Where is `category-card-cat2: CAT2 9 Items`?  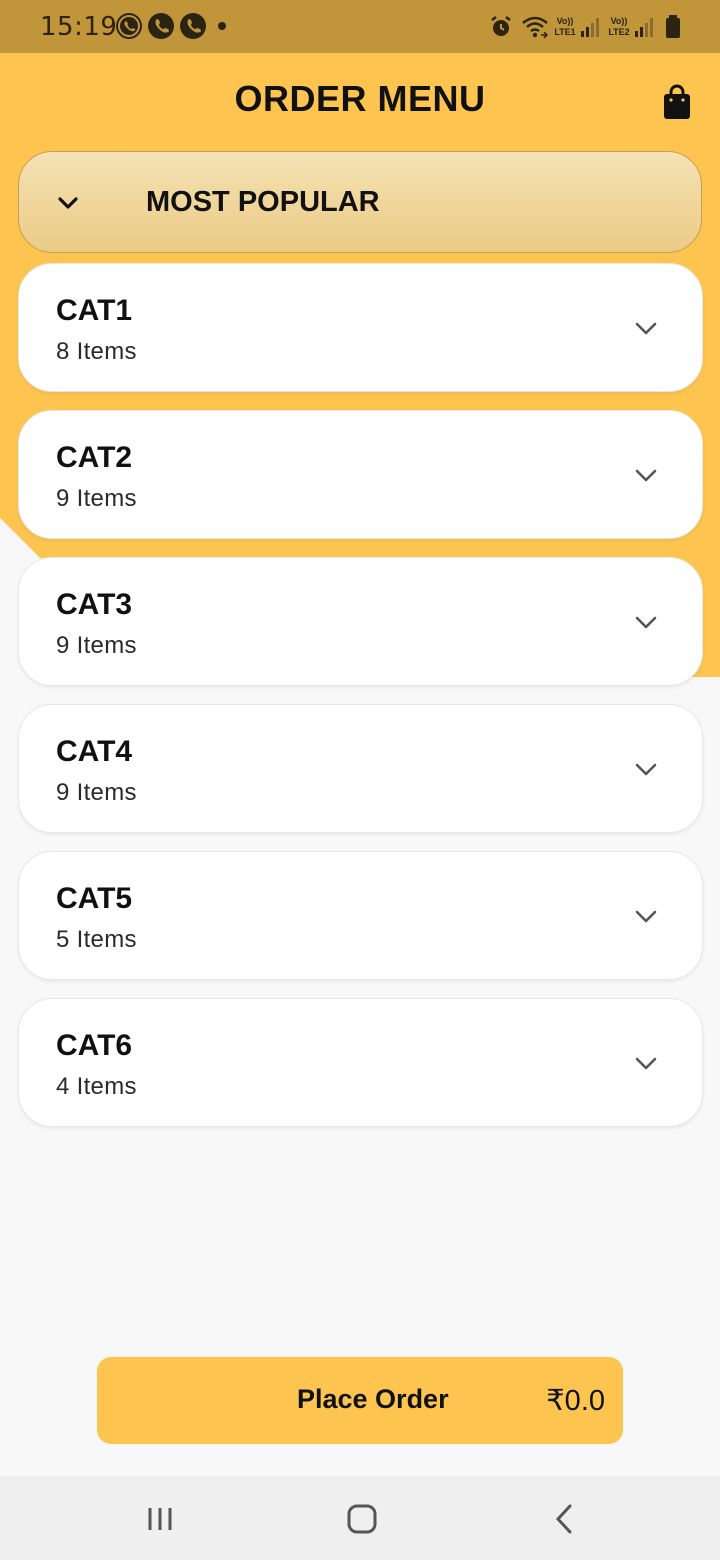 category-card-cat2: CAT2 9 Items is located at coordinates (360, 474).